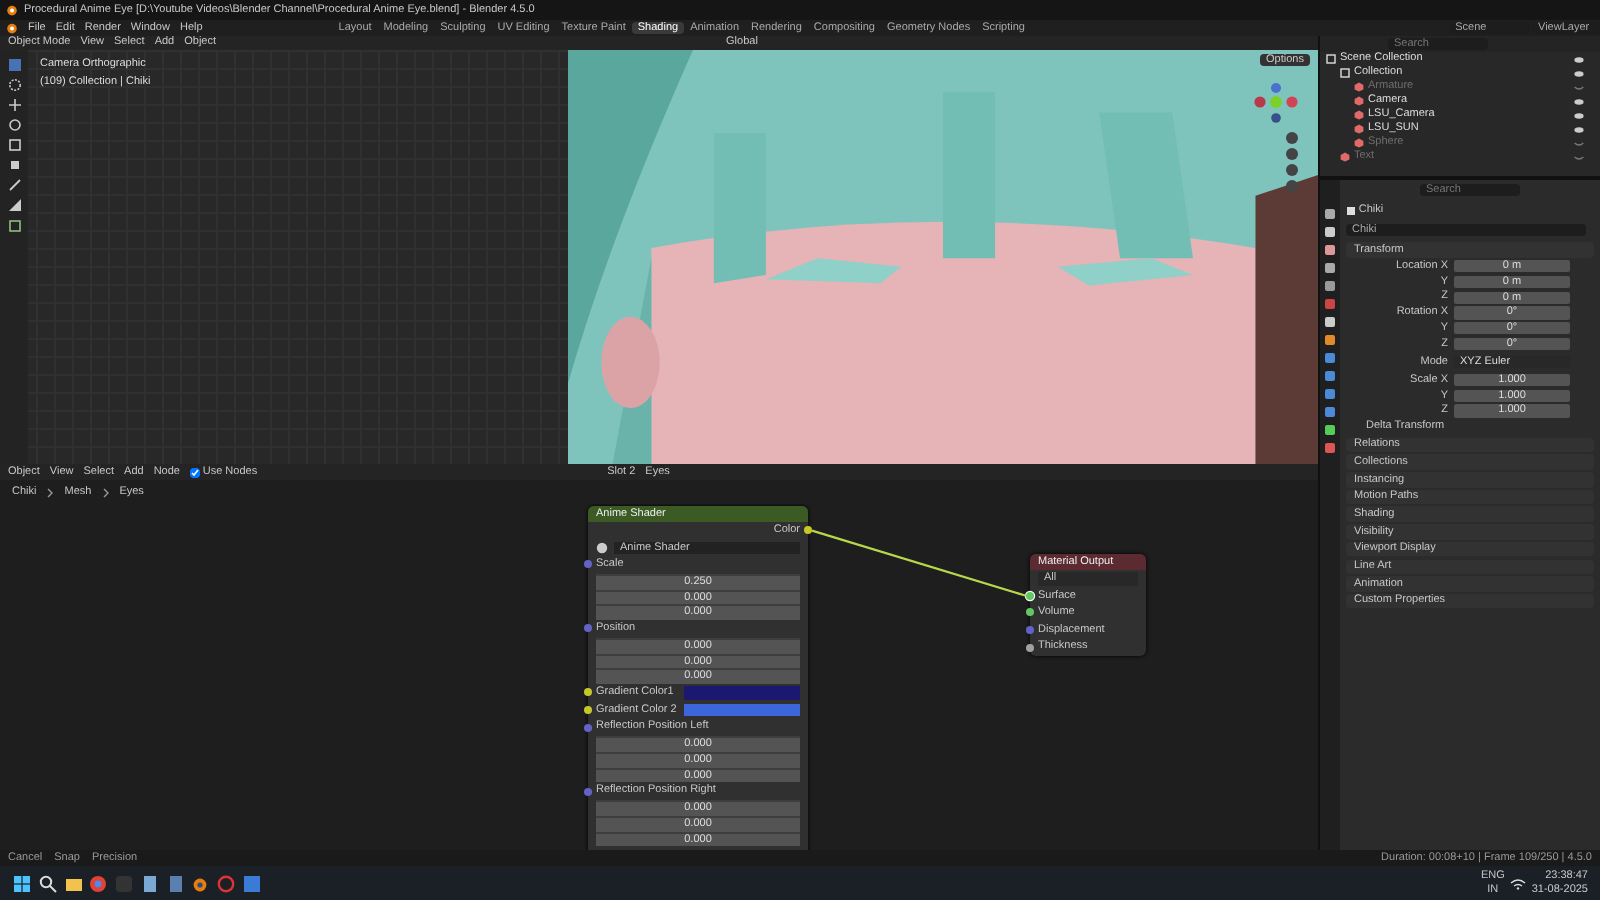 The width and height of the screenshot is (1600, 900). Describe the element at coordinates (47, 883) in the screenshot. I see `search-icon` at that location.